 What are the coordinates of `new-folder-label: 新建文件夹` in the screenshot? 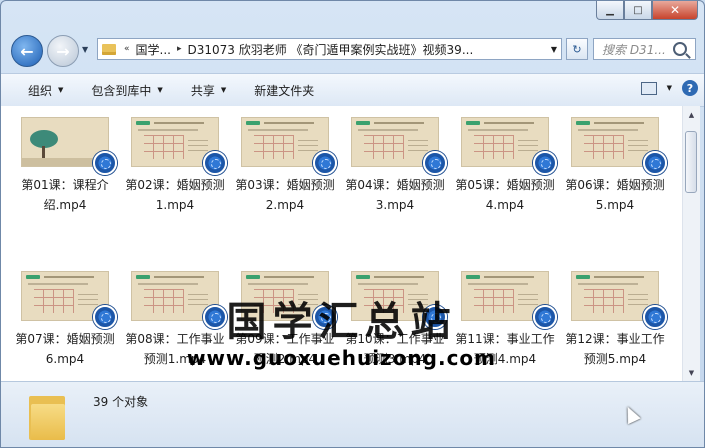 It's located at (284, 90).